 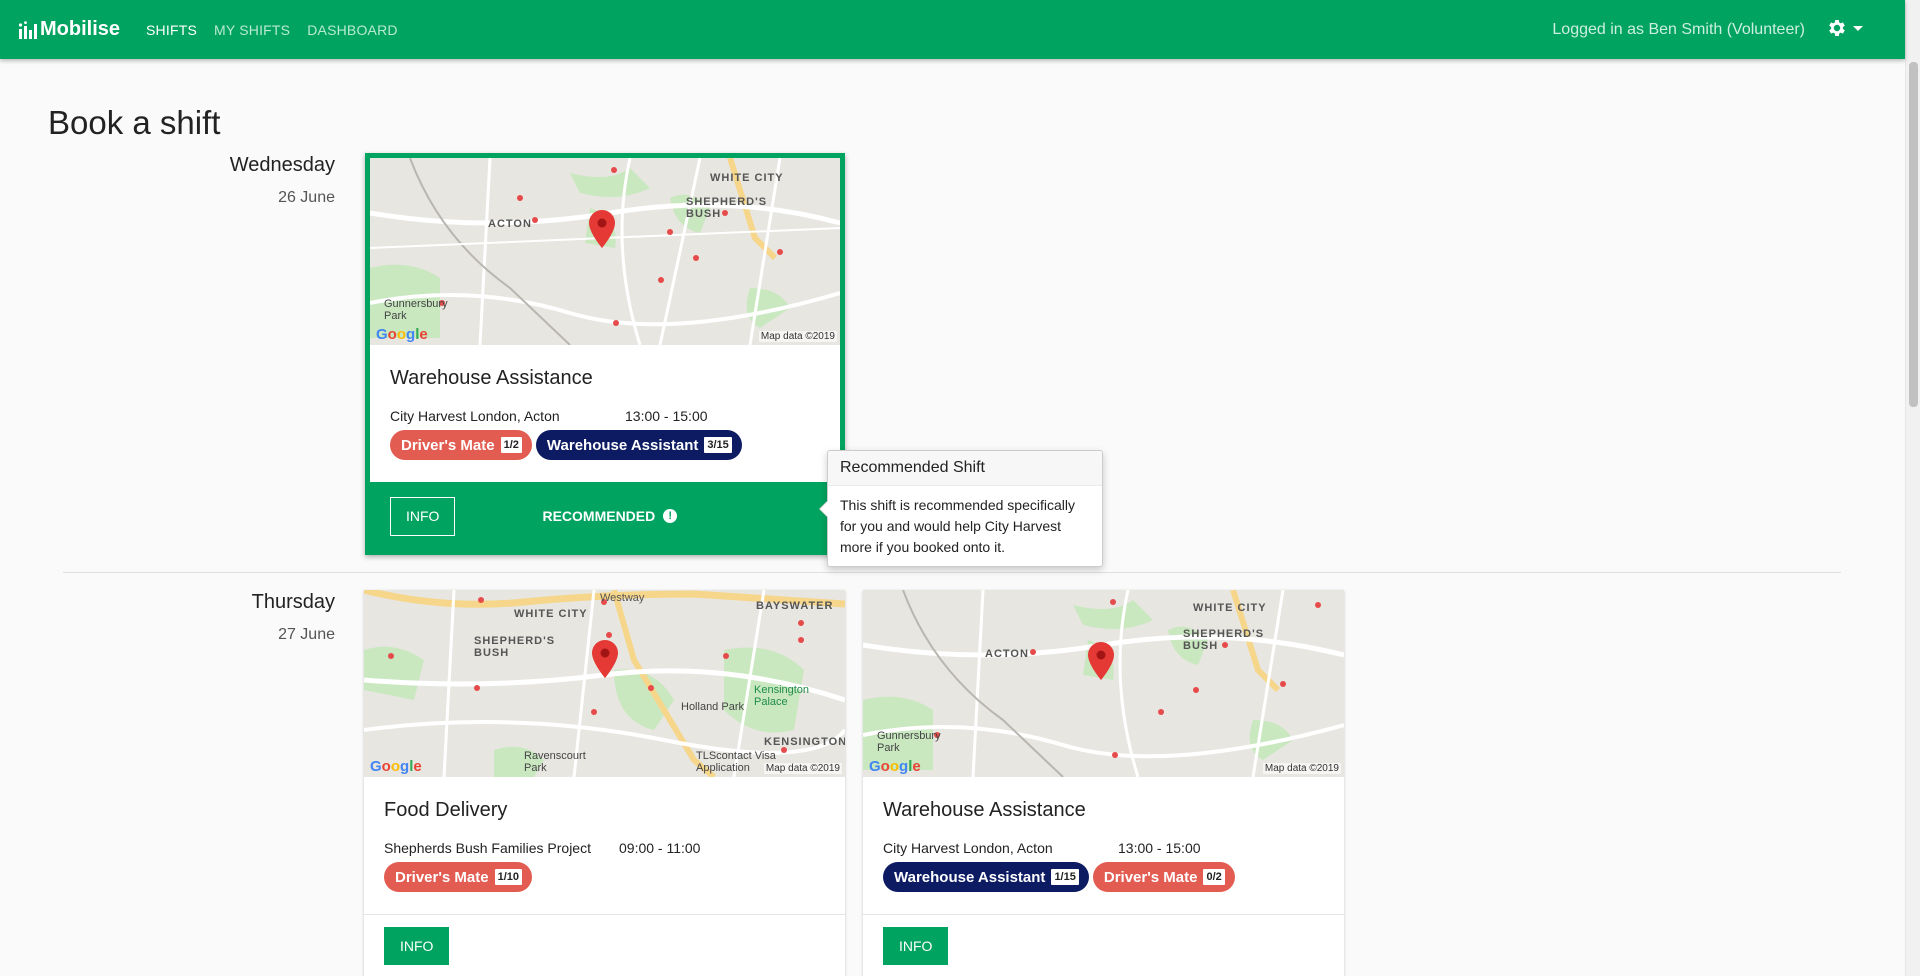 What do you see at coordinates (293, 602) in the screenshot?
I see `day-name: Thursday` at bounding box center [293, 602].